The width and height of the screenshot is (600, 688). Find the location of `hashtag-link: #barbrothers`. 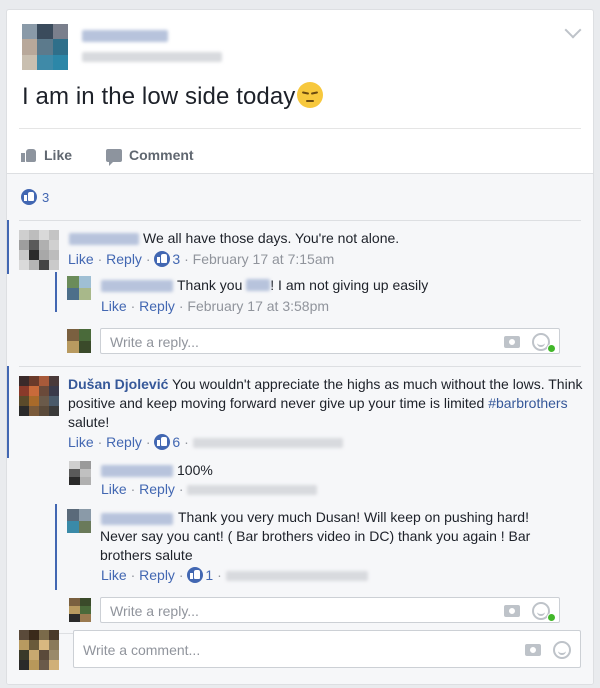

hashtag-link: #barbrothers is located at coordinates (527, 403).